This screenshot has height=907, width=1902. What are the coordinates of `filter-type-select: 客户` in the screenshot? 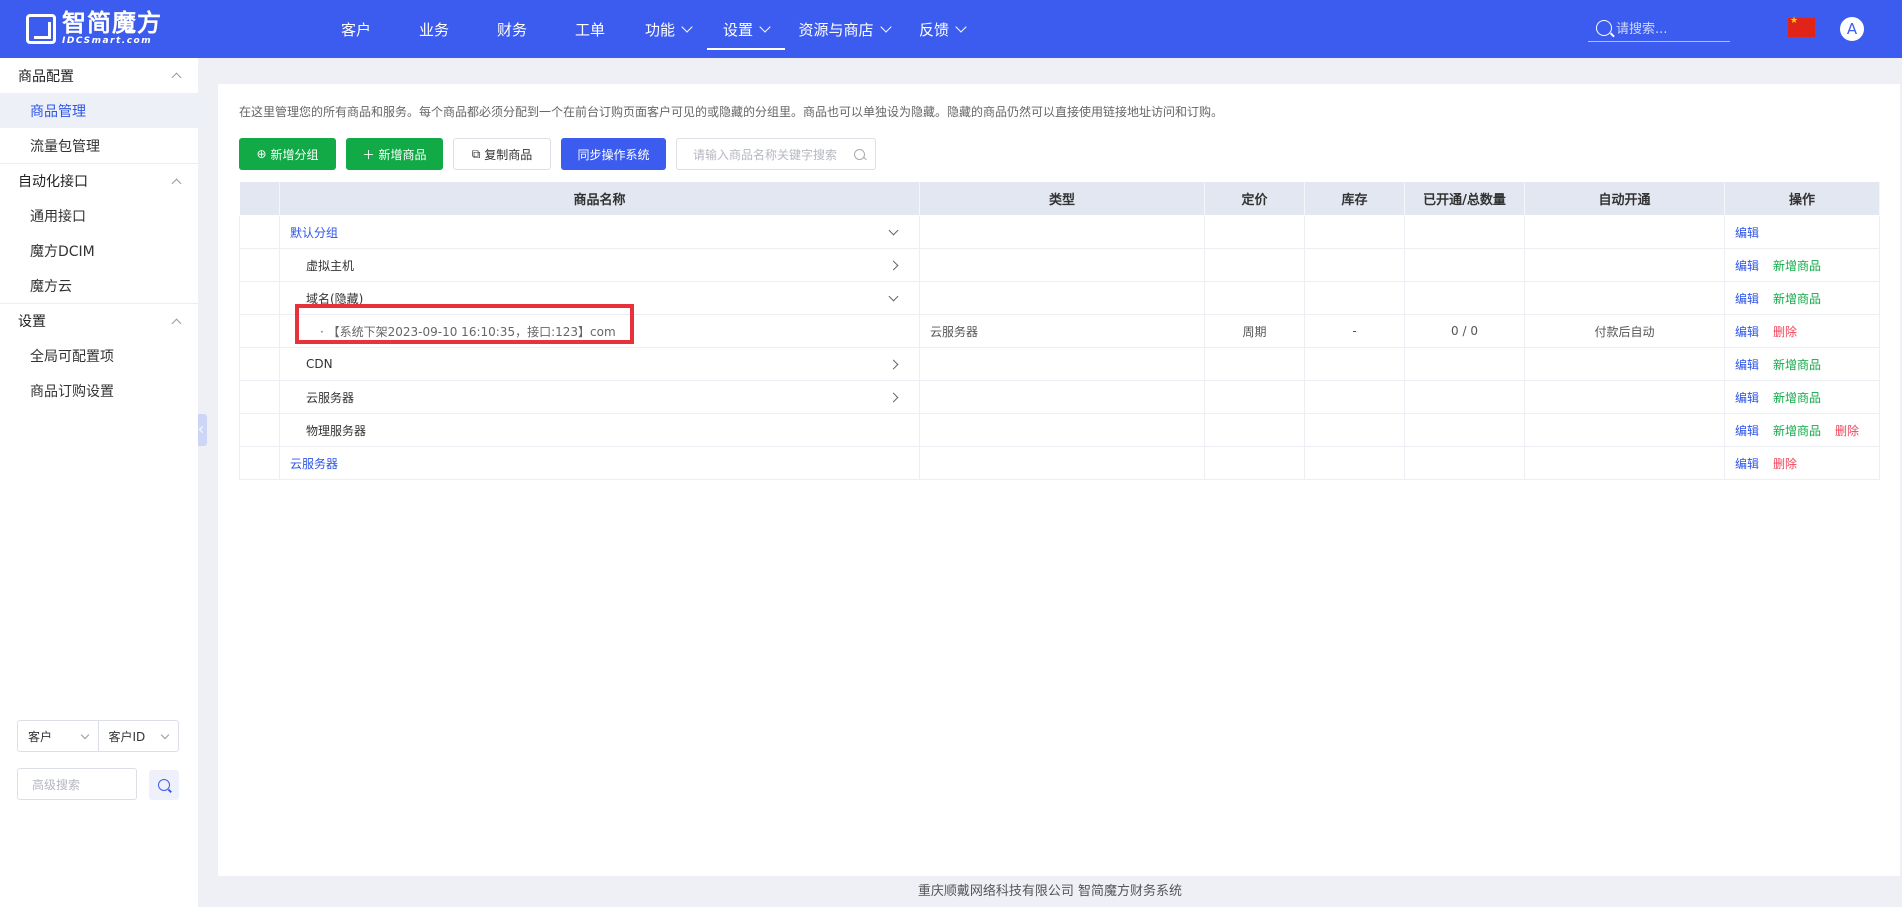 It's located at (58, 736).